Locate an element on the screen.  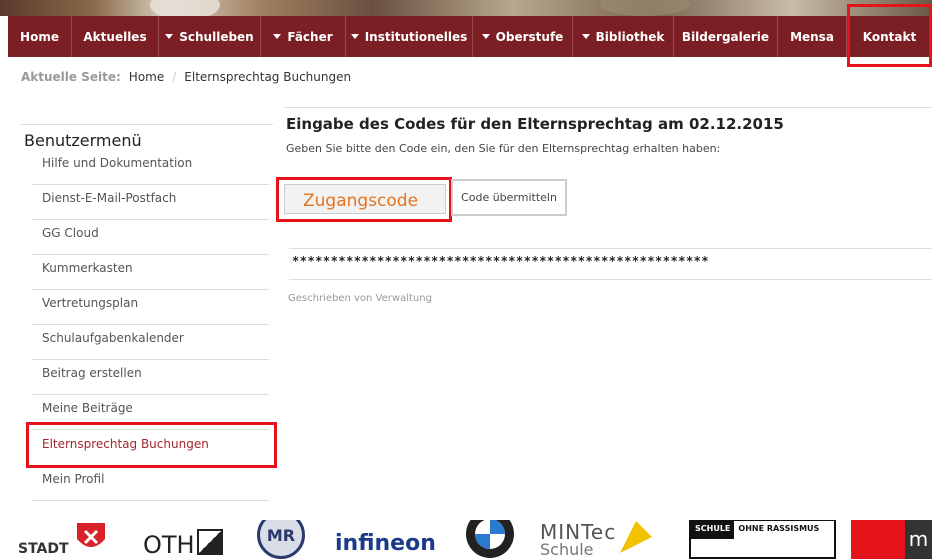
bmw-logo is located at coordinates (491, 539).